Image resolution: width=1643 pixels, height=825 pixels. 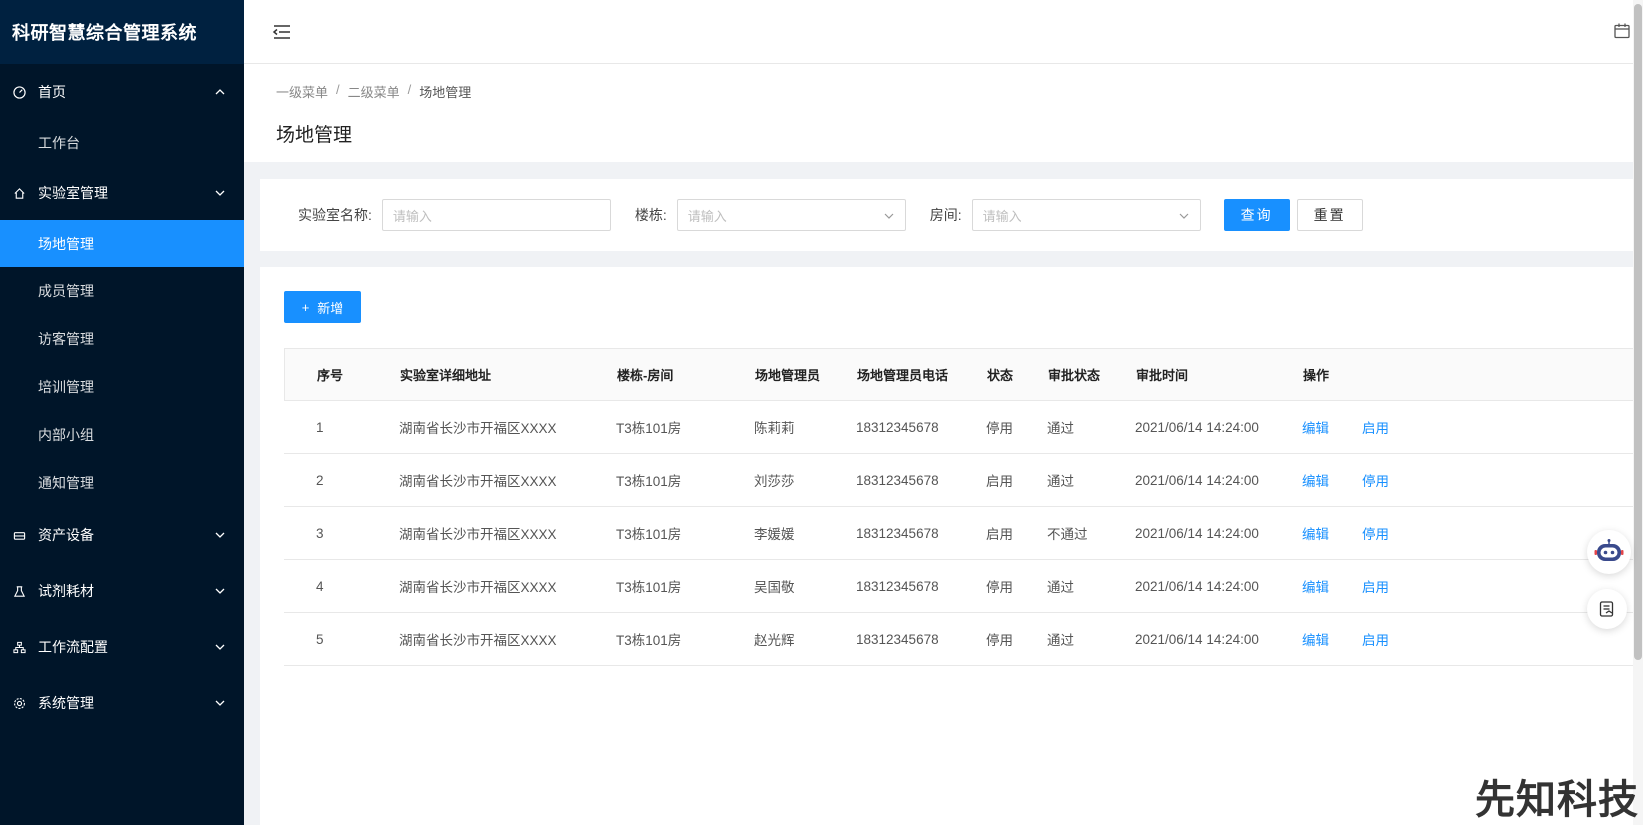 I want to click on room-label: 房间:, so click(x=945, y=215).